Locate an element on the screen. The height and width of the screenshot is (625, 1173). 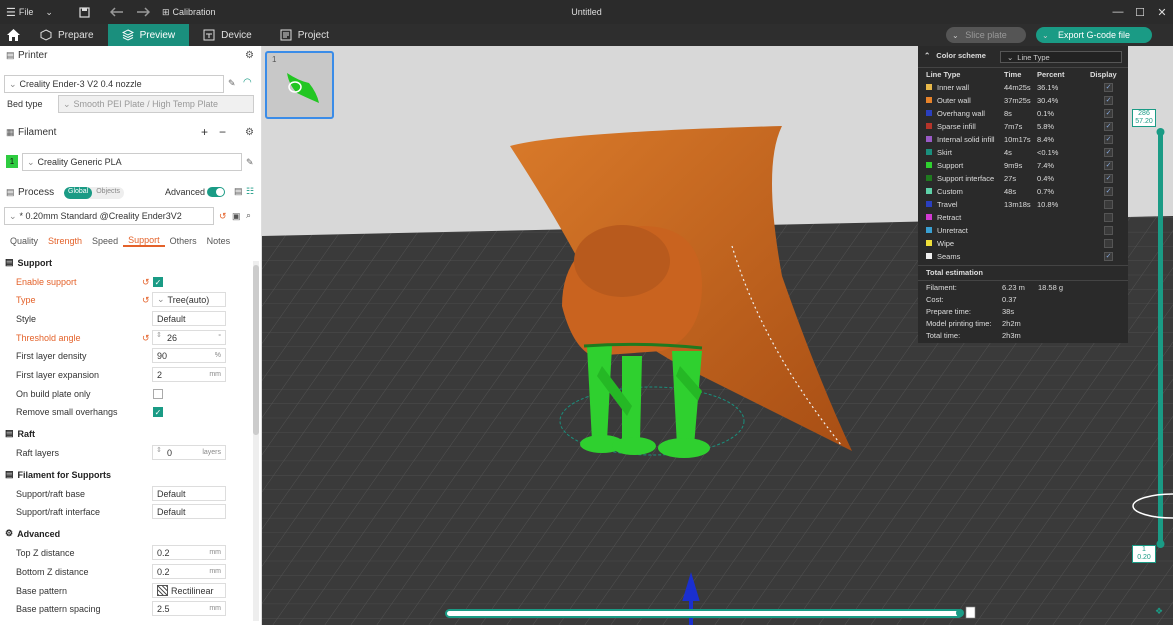
printer-select: ⌄ Creality Ender-3 V2 0.4 nozzle is located at coordinates (114, 84).